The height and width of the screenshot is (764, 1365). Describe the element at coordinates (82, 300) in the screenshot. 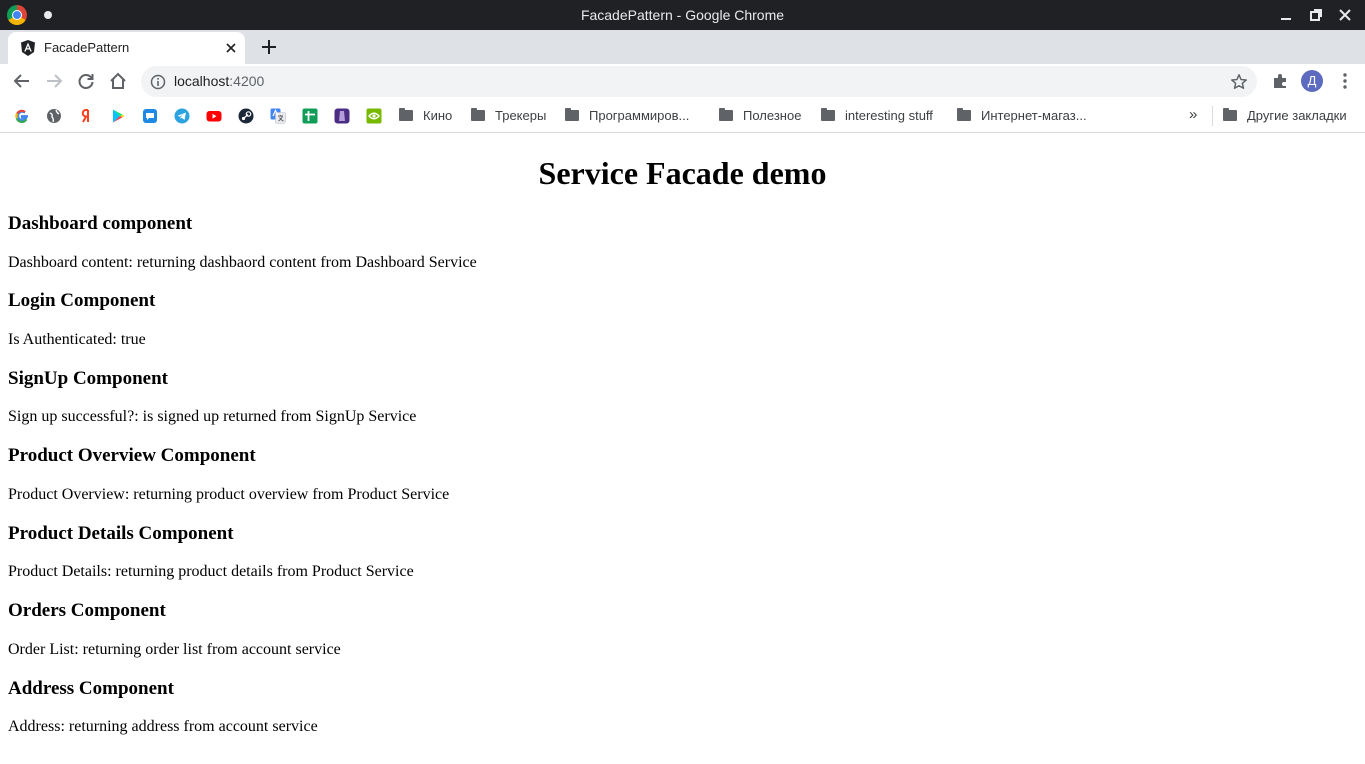

I see `section-heading-login: Login Component` at that location.